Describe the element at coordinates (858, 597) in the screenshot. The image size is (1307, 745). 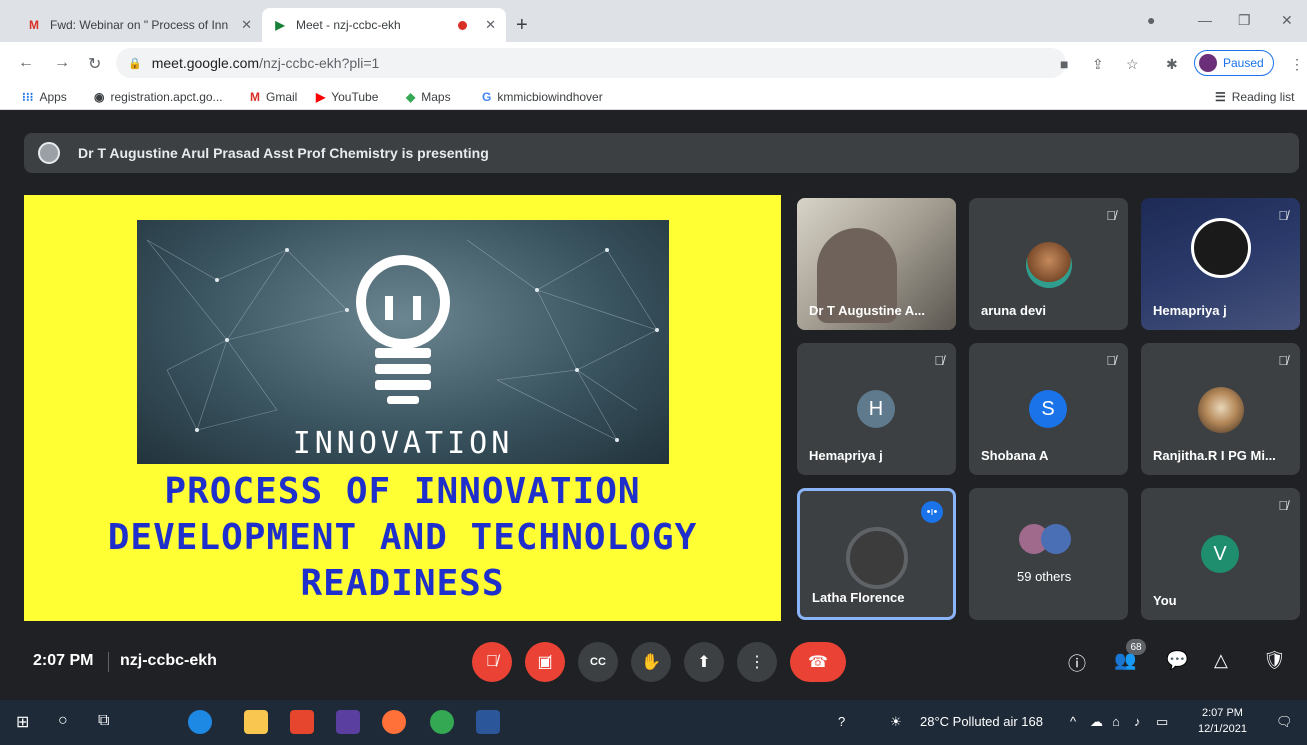
I see `participant-name: Latha Florence` at that location.